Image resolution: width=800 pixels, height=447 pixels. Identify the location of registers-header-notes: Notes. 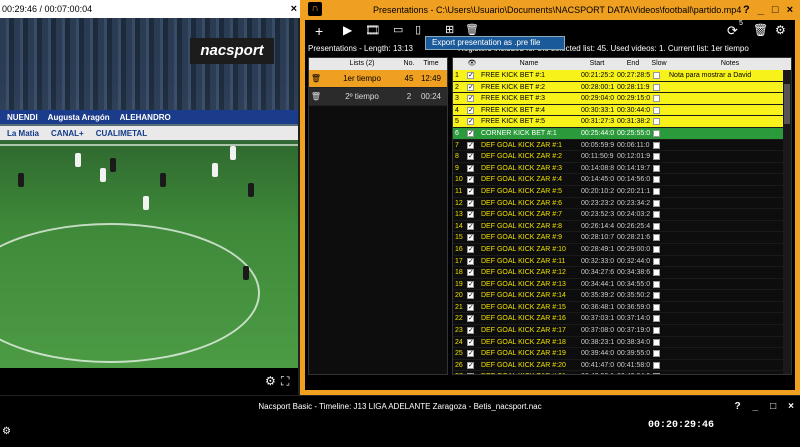
(729, 64).